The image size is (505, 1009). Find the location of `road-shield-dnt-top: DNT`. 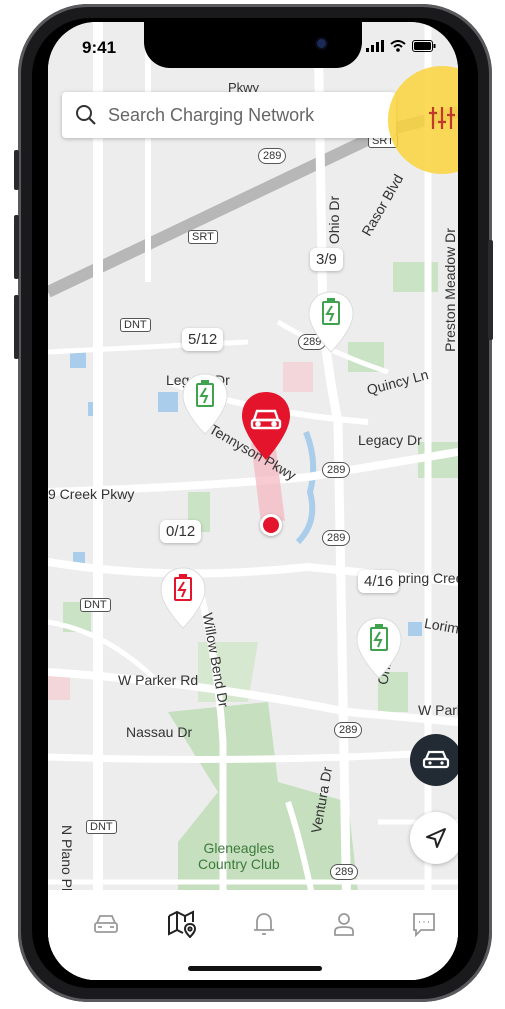

road-shield-dnt-top: DNT is located at coordinates (135, 325).